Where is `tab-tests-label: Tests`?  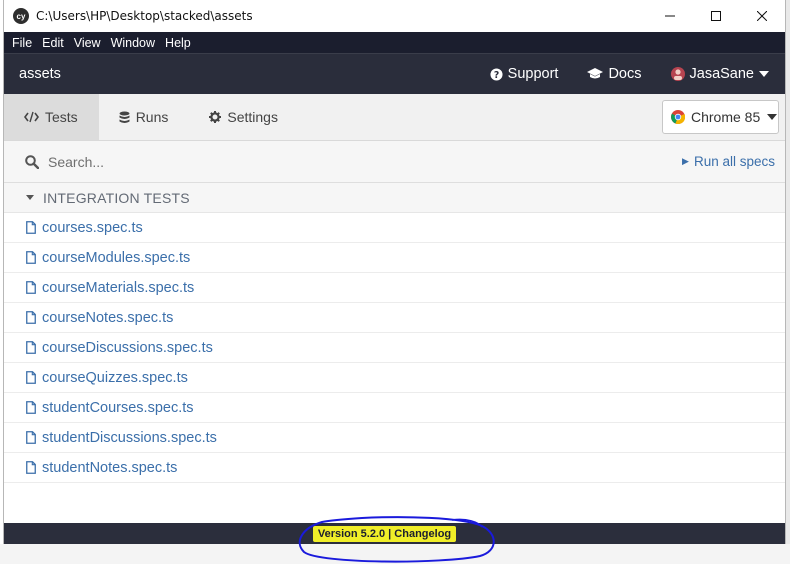
tab-tests-label: Tests is located at coordinates (61, 117).